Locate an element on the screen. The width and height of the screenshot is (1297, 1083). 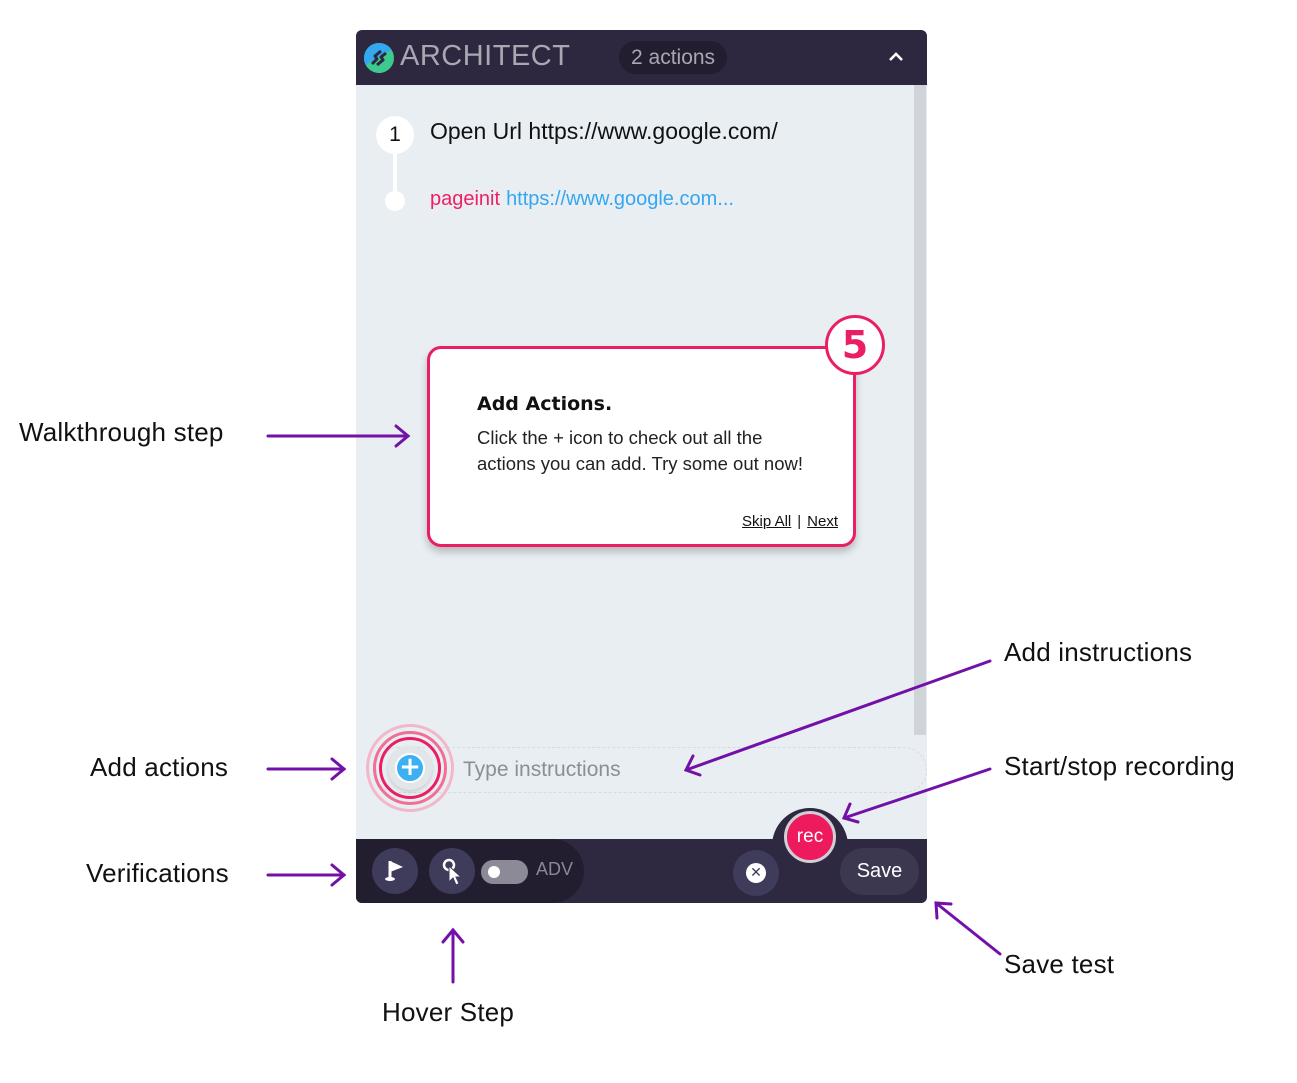
chevron-up-icon is located at coordinates (896, 56).